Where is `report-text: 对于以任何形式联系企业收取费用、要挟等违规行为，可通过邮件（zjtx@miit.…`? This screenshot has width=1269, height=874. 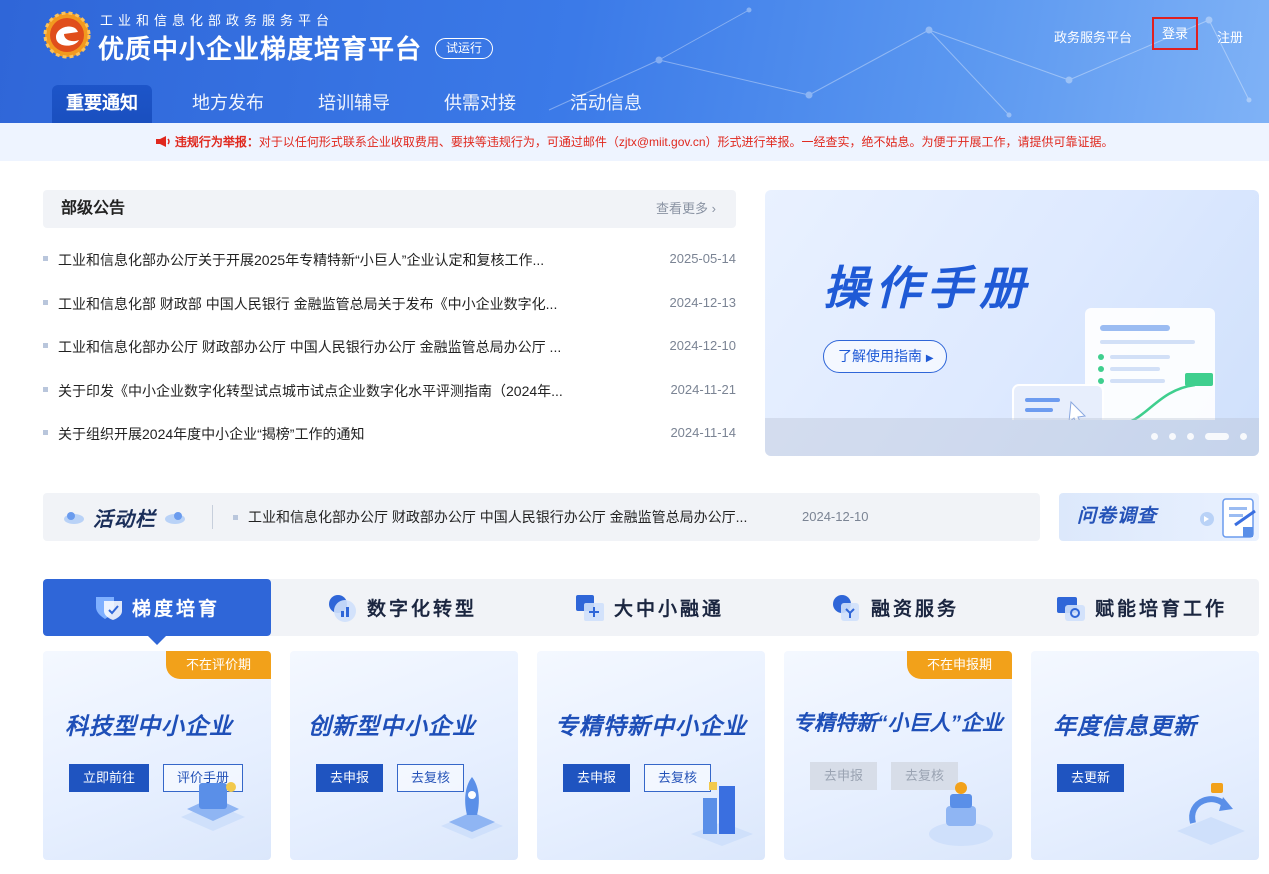 report-text: 对于以任何形式联系企业收取费用、要挟等违规行为，可通过邮件（zjtx@miit.… is located at coordinates (686, 142).